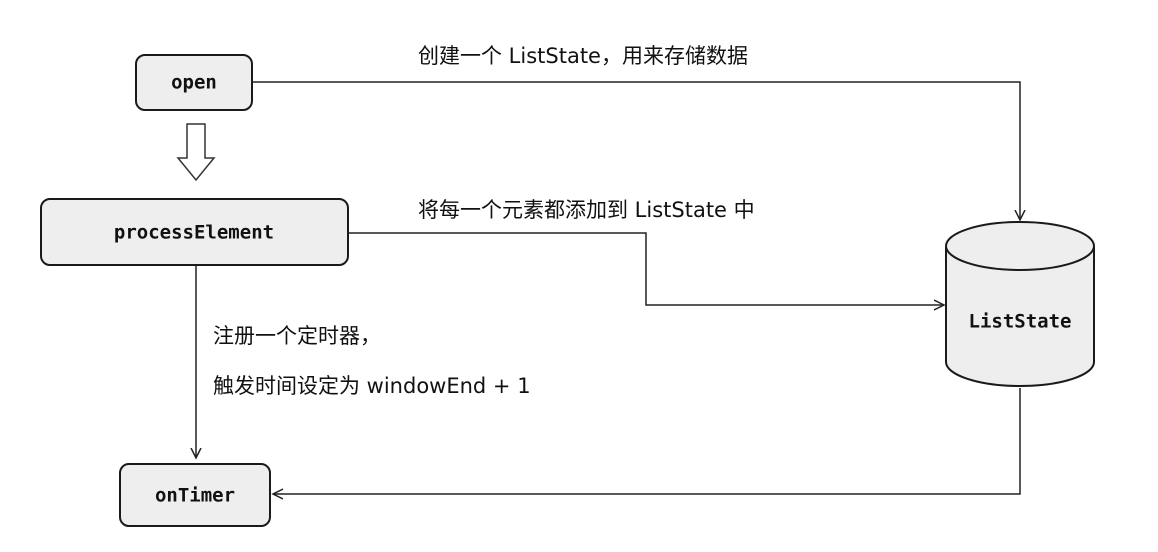 The image size is (1158, 552). I want to click on edge-label-process-to-liststate: 将每一个元素都添加到 ListState 中, so click(586, 210).